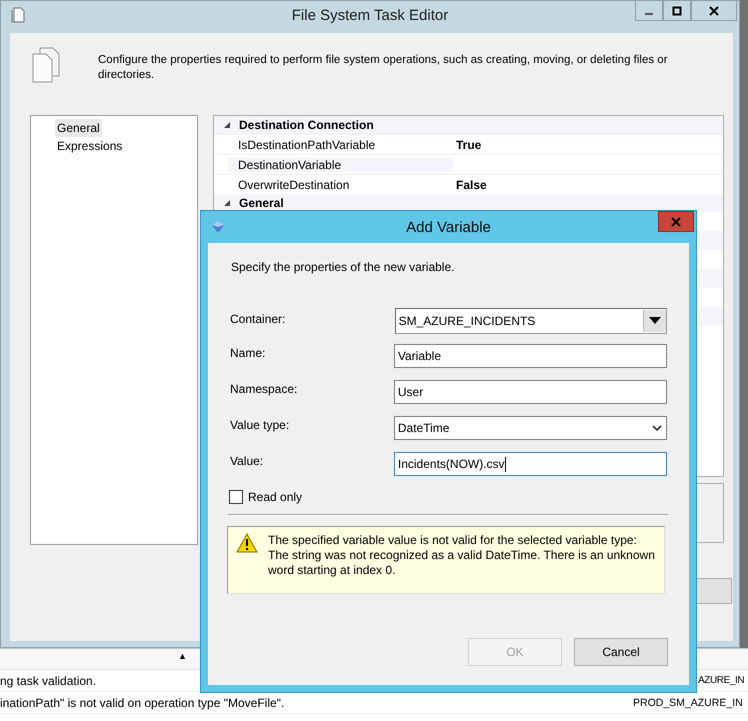 The image size is (748, 721). I want to click on close-button, so click(714, 11).